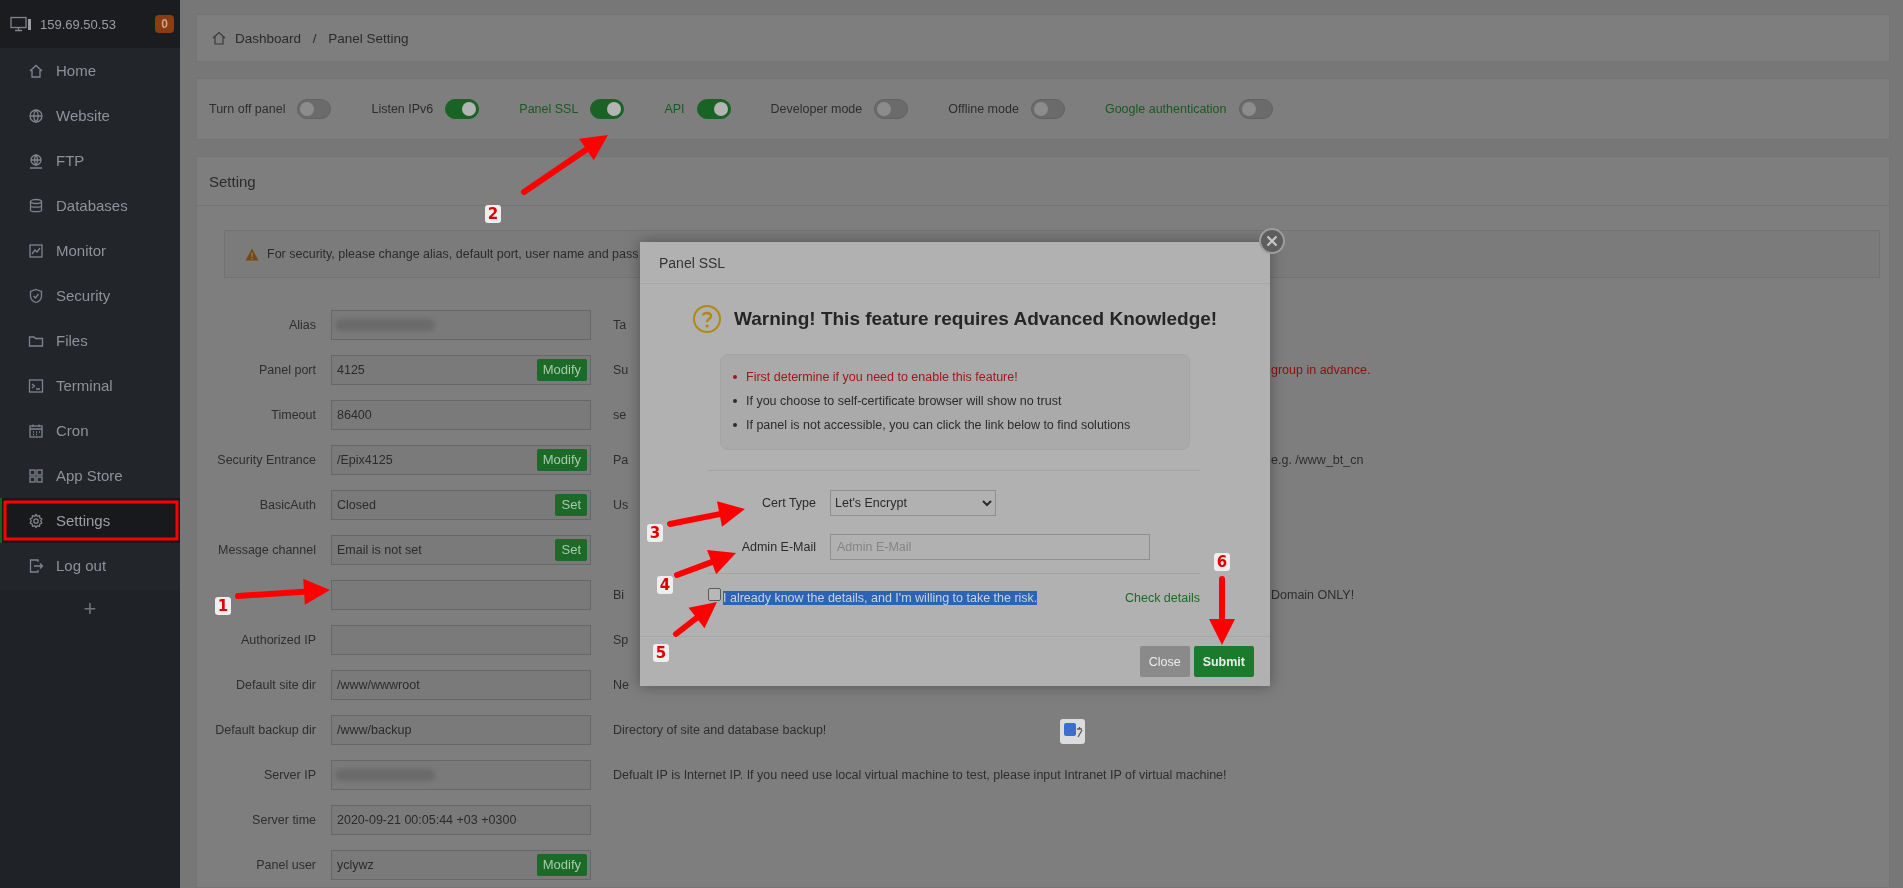 The width and height of the screenshot is (1903, 888). I want to click on hint-text: group in advance., so click(1321, 369).